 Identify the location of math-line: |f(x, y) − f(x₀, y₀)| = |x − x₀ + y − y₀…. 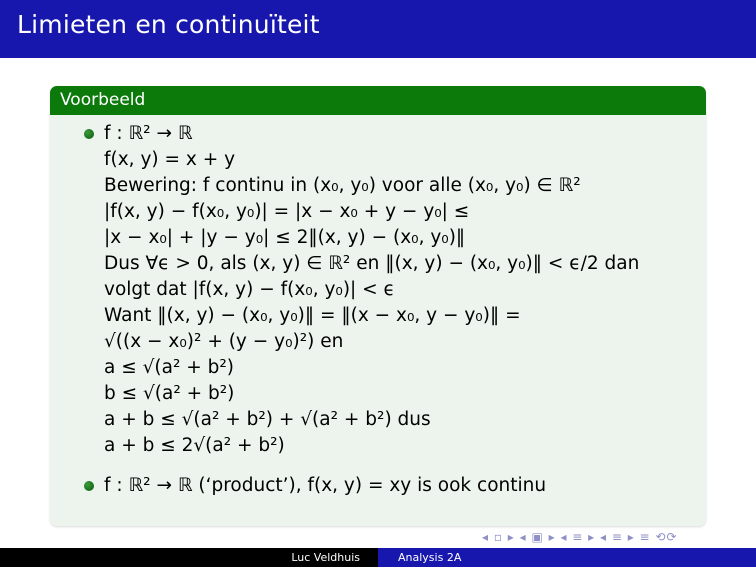
(287, 211).